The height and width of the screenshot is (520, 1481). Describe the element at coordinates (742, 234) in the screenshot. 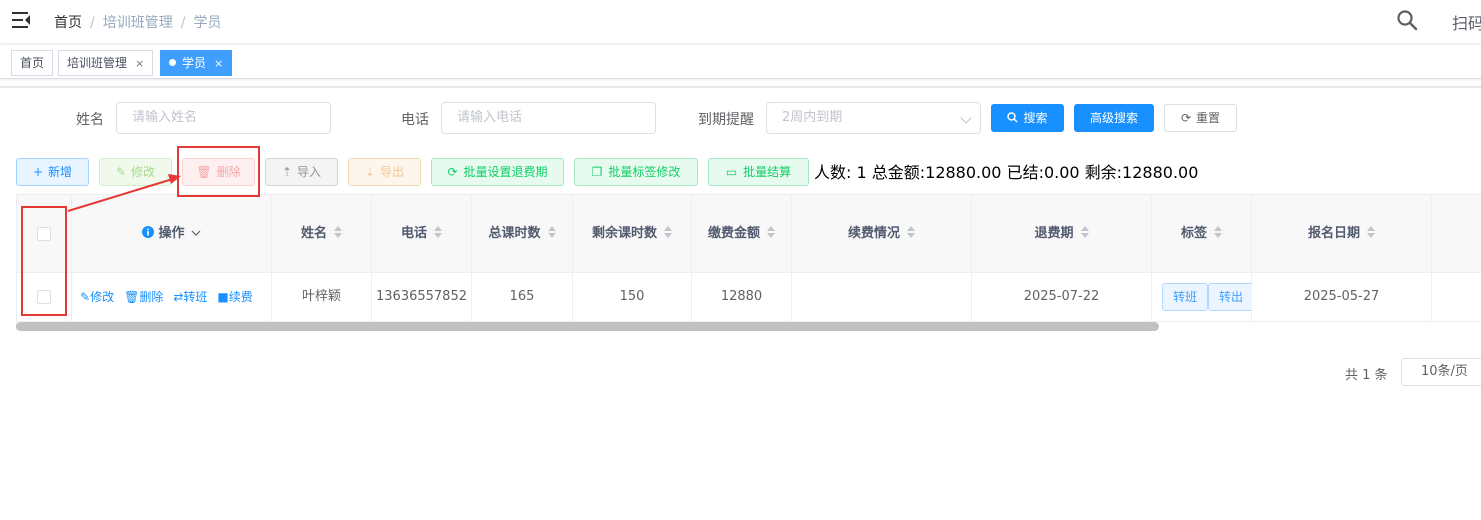

I see `column-header-amount: 缴费金额` at that location.